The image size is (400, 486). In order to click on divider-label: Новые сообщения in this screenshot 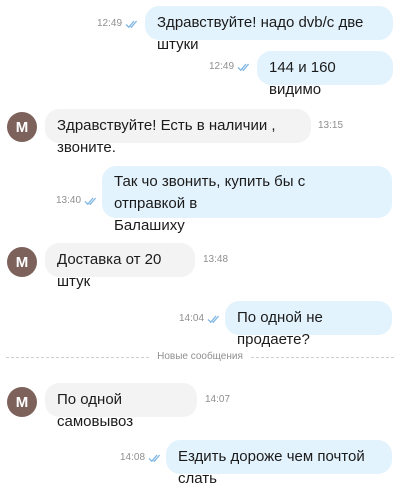, I will do `click(200, 356)`.